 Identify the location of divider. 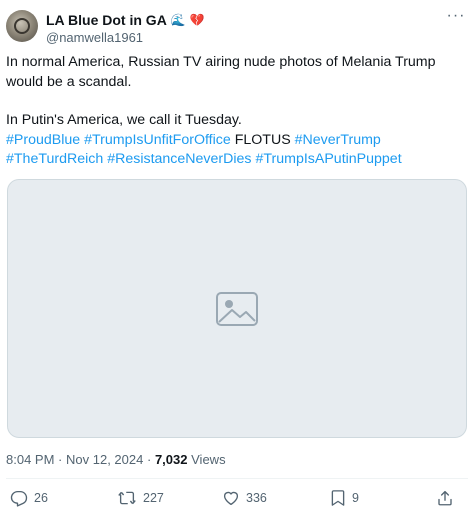
(237, 478).